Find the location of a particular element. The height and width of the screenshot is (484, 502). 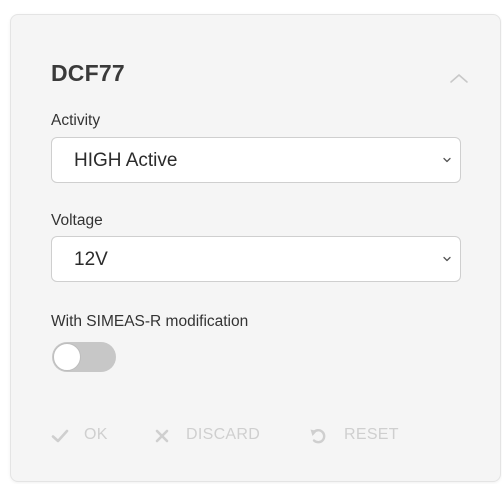

activity-label: Activity is located at coordinates (76, 120).